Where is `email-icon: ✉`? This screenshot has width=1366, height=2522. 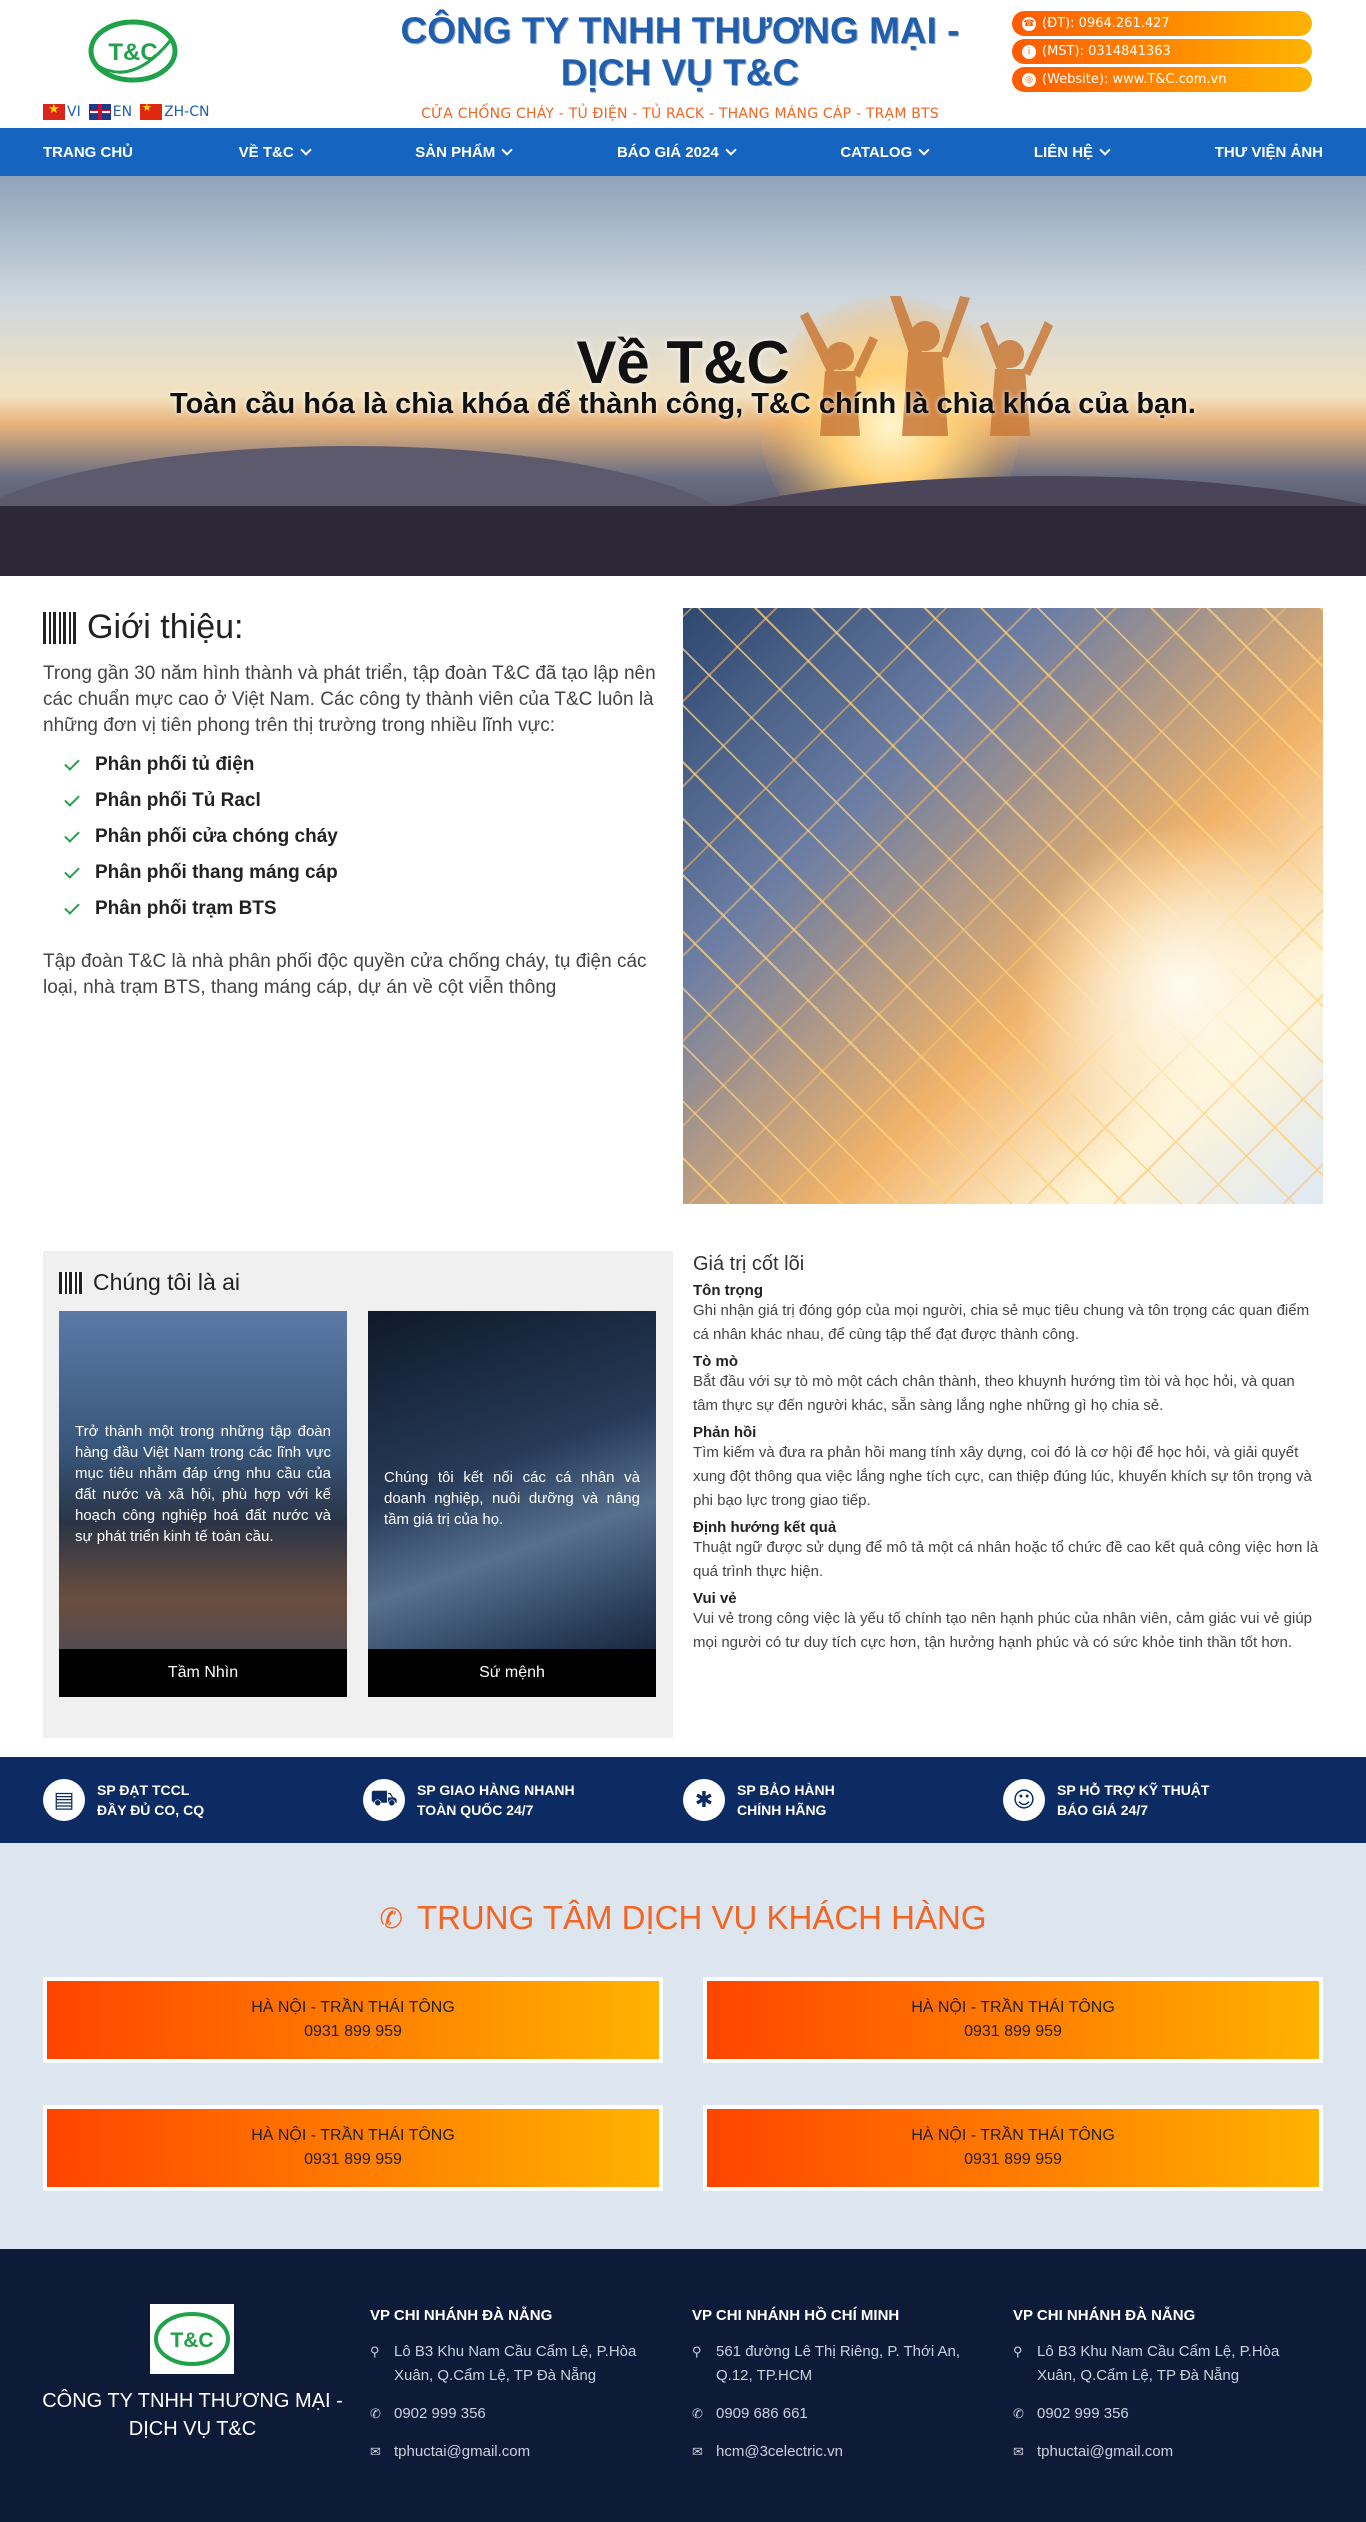 email-icon: ✉ is located at coordinates (697, 2451).